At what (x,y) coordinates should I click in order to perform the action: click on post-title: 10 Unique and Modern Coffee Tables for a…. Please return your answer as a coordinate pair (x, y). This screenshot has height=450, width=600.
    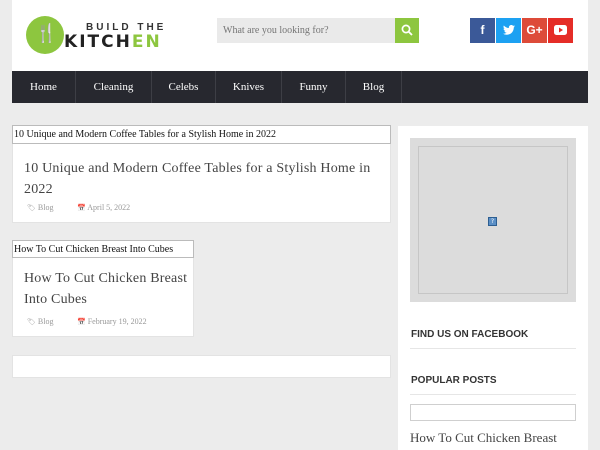
    Looking at the image, I should click on (204, 179).